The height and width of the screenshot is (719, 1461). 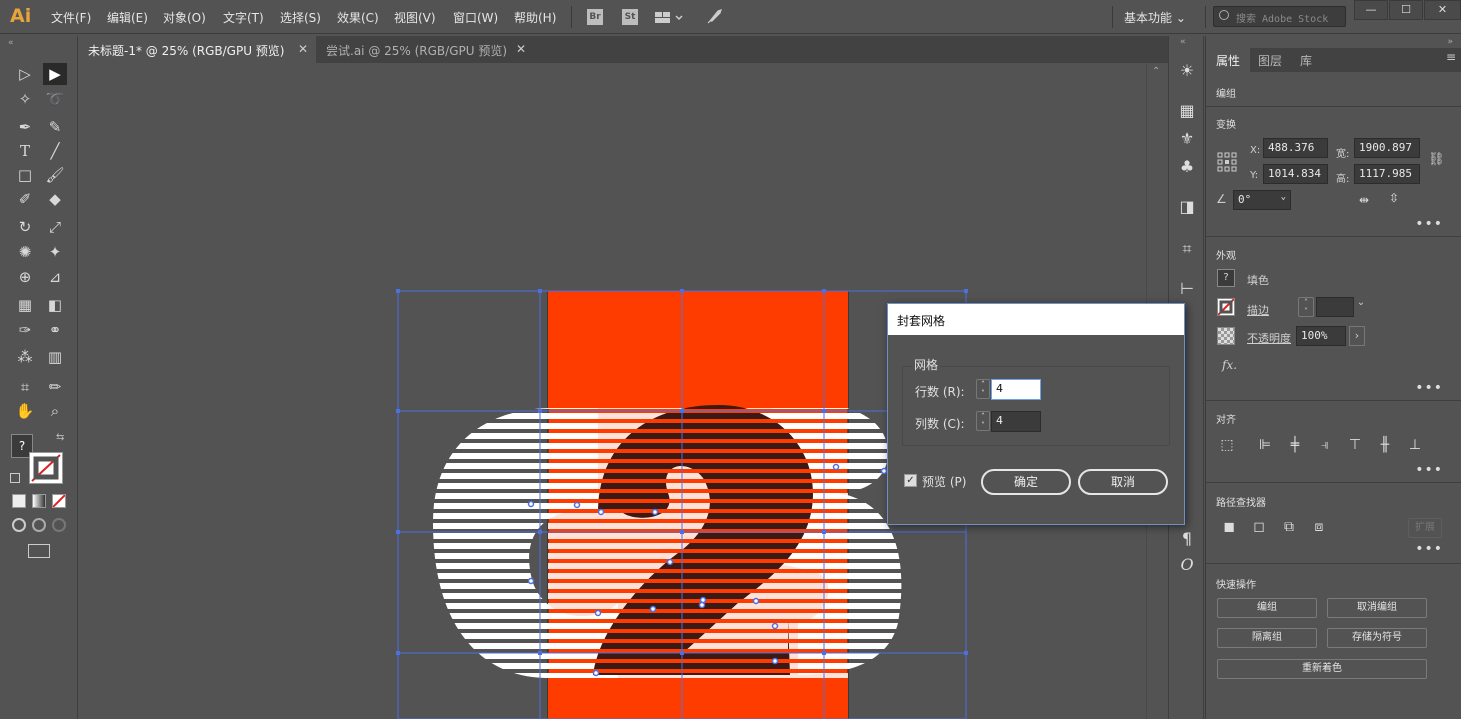 I want to click on brightness-icon: ☀, so click(x=1187, y=71).